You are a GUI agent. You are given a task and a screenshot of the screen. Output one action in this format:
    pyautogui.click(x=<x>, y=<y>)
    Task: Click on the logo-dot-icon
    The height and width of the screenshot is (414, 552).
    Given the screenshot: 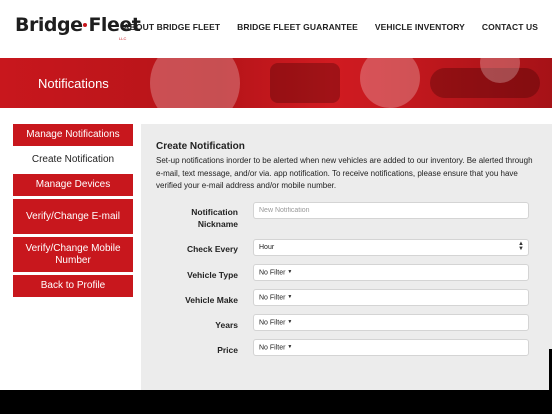 What is the action you would take?
    pyautogui.click(x=85, y=24)
    